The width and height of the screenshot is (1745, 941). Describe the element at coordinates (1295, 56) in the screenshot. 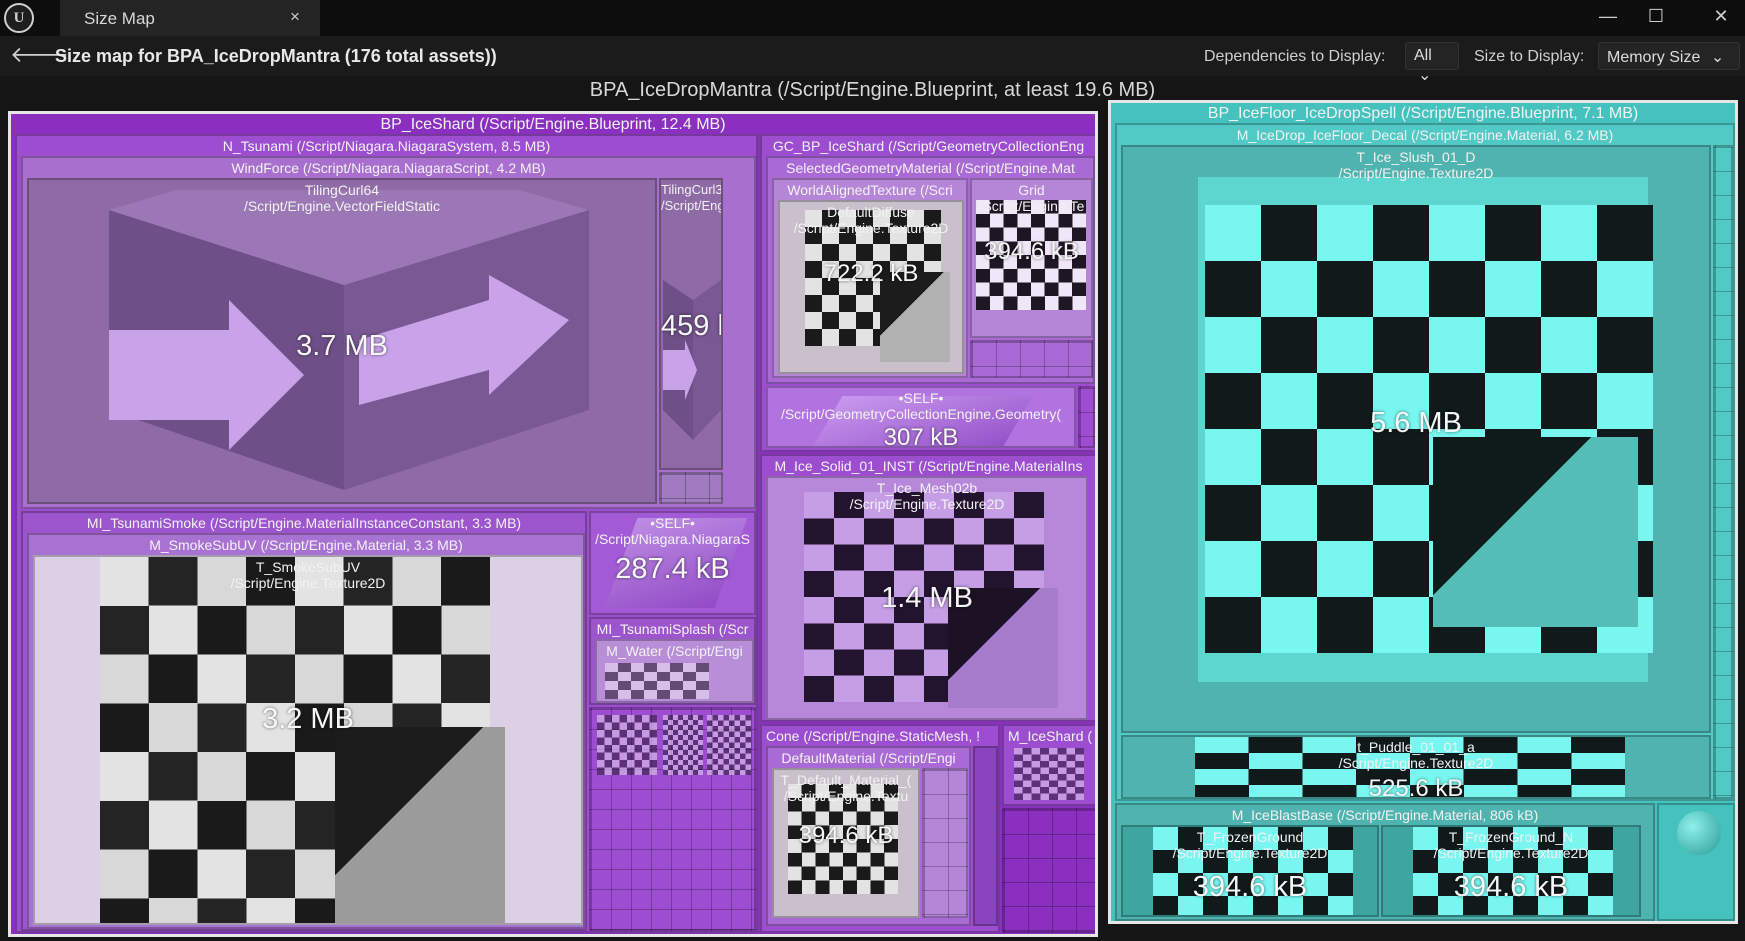

I see `dependencies-label: Dependencies to Display:` at that location.